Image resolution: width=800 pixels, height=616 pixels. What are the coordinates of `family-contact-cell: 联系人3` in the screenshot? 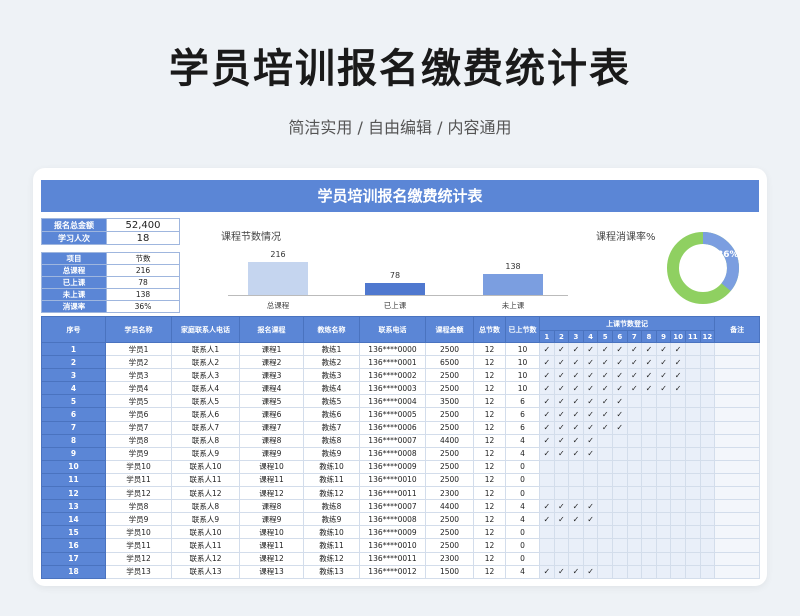 It's located at (205, 375).